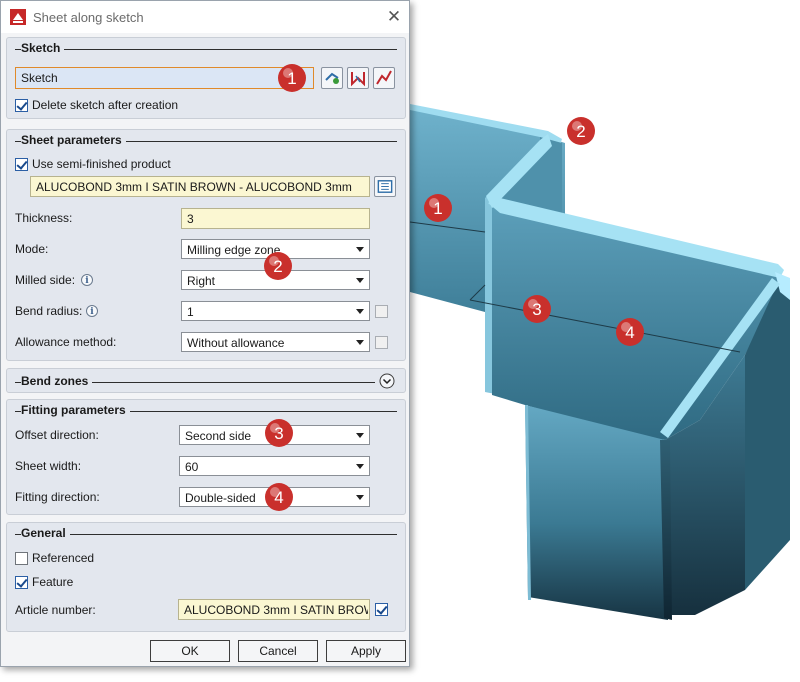 Image resolution: width=800 pixels, height=682 pixels. I want to click on article-number-label: Article number:, so click(55, 610).